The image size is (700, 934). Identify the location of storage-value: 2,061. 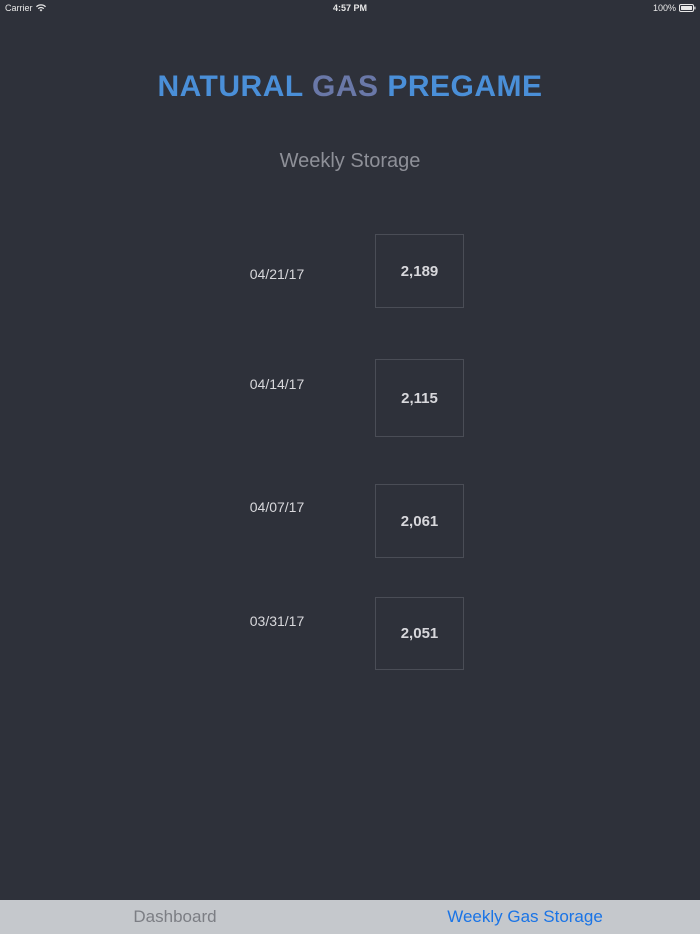
(419, 521).